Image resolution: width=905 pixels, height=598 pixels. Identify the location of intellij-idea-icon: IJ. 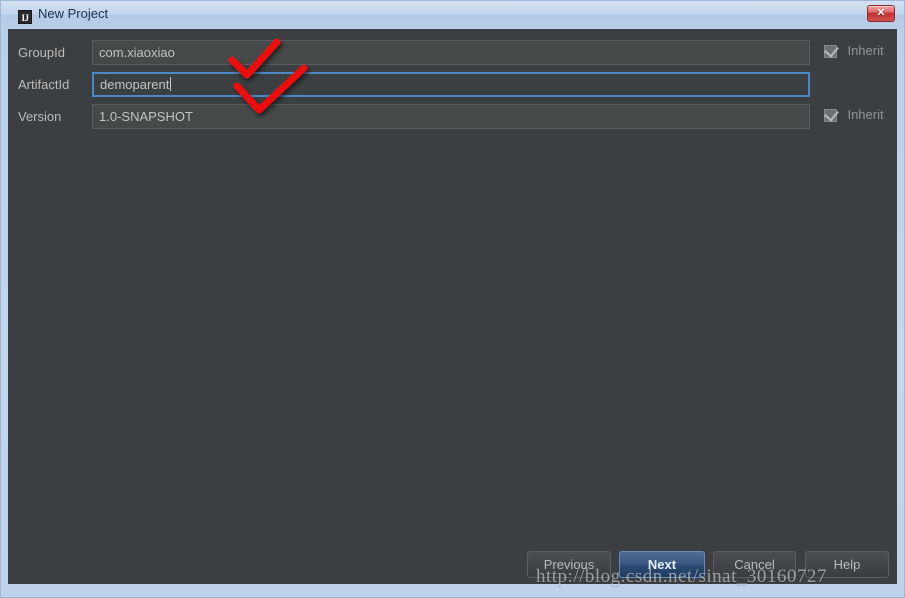
(25, 17).